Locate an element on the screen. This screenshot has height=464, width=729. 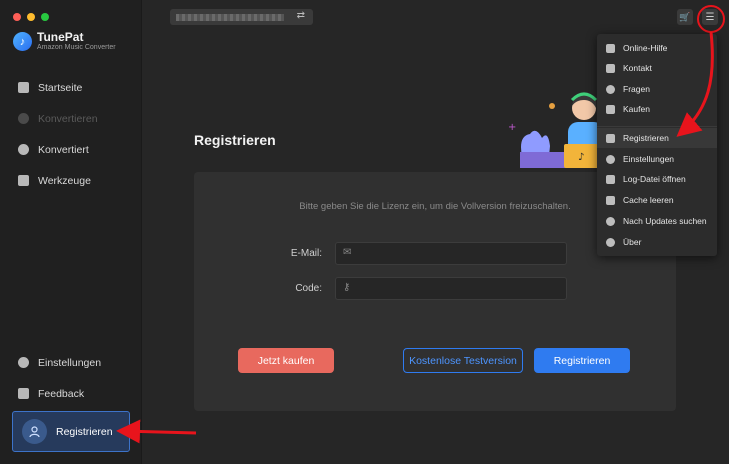
annotation-arrow-menu is located at coordinates (695, 84).